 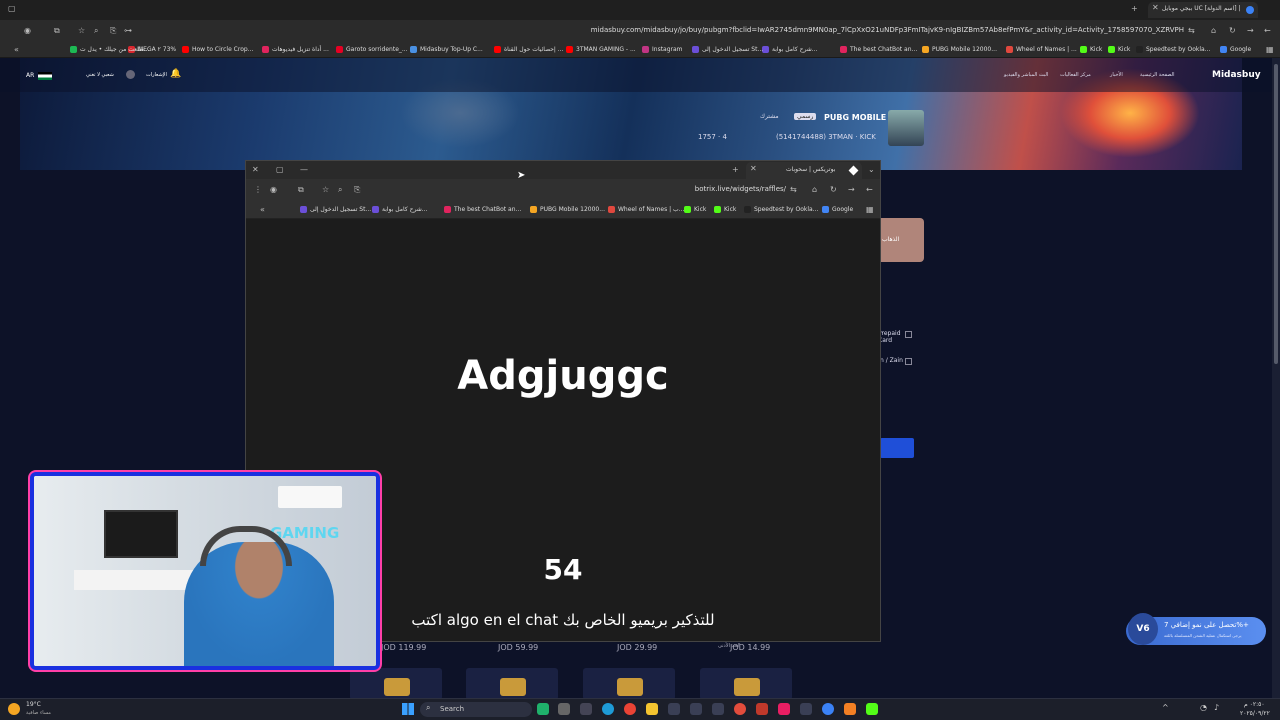 What do you see at coordinates (1155, 7) in the screenshot?
I see `tab-close-icon: ✕` at bounding box center [1155, 7].